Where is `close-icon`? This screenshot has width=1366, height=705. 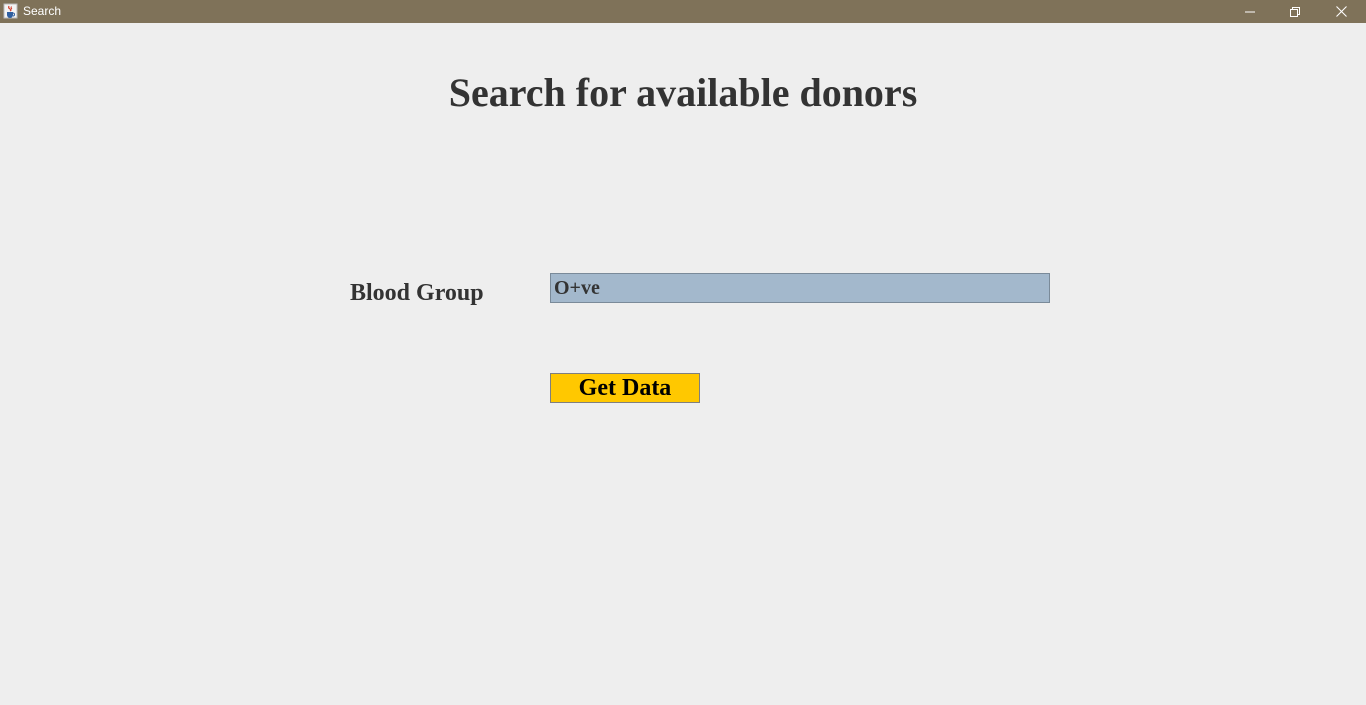 close-icon is located at coordinates (1341, 11).